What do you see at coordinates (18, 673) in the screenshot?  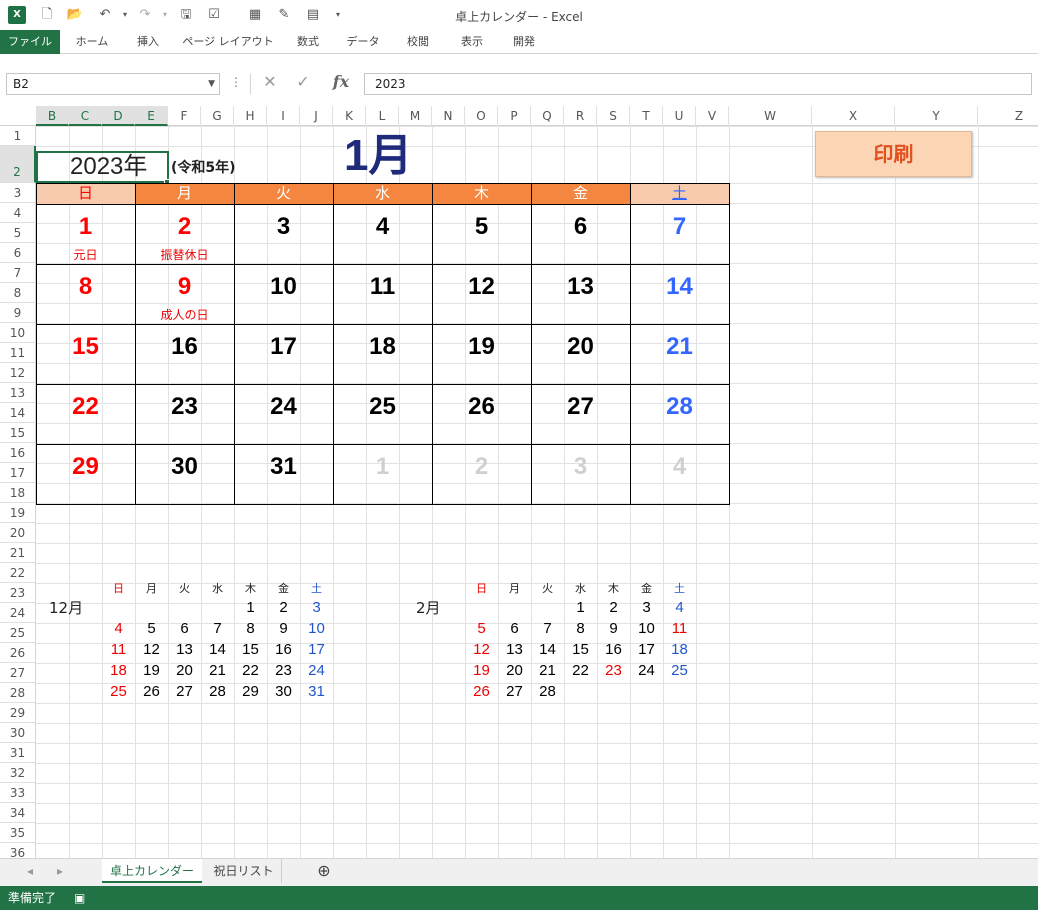 I see `row-header: 27` at bounding box center [18, 673].